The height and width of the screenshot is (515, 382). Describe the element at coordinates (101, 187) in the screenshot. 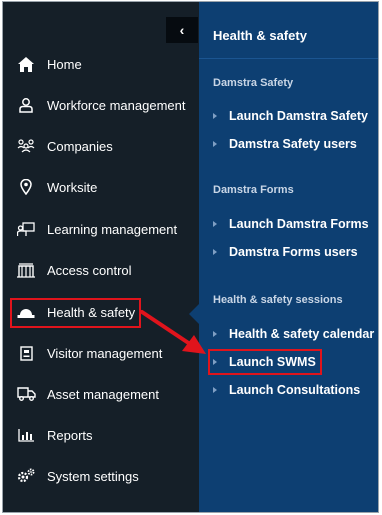

I see `sidebar-item-worksite: Worksite` at that location.